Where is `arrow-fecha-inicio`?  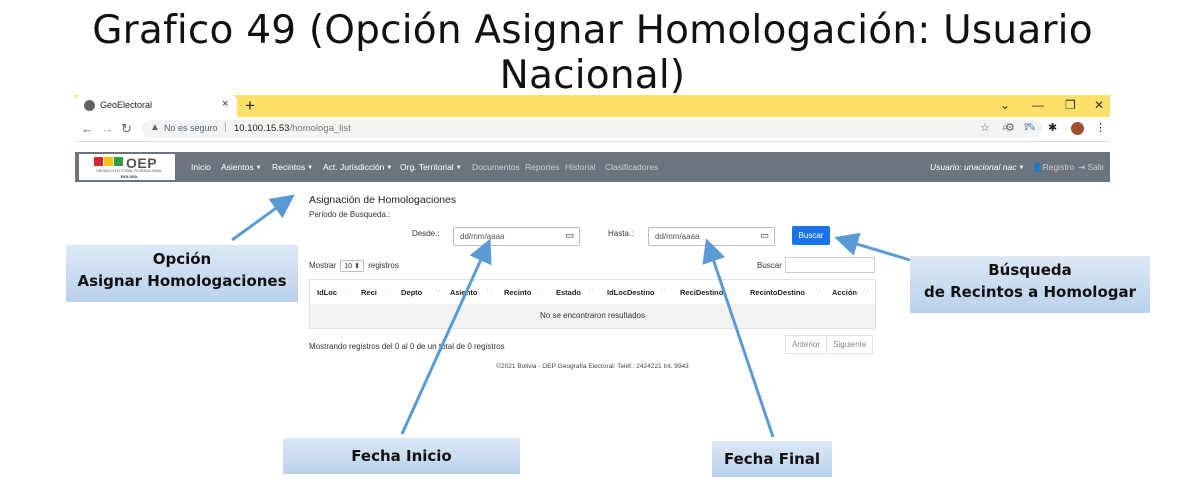
arrow-fecha-inicio is located at coordinates (446, 336).